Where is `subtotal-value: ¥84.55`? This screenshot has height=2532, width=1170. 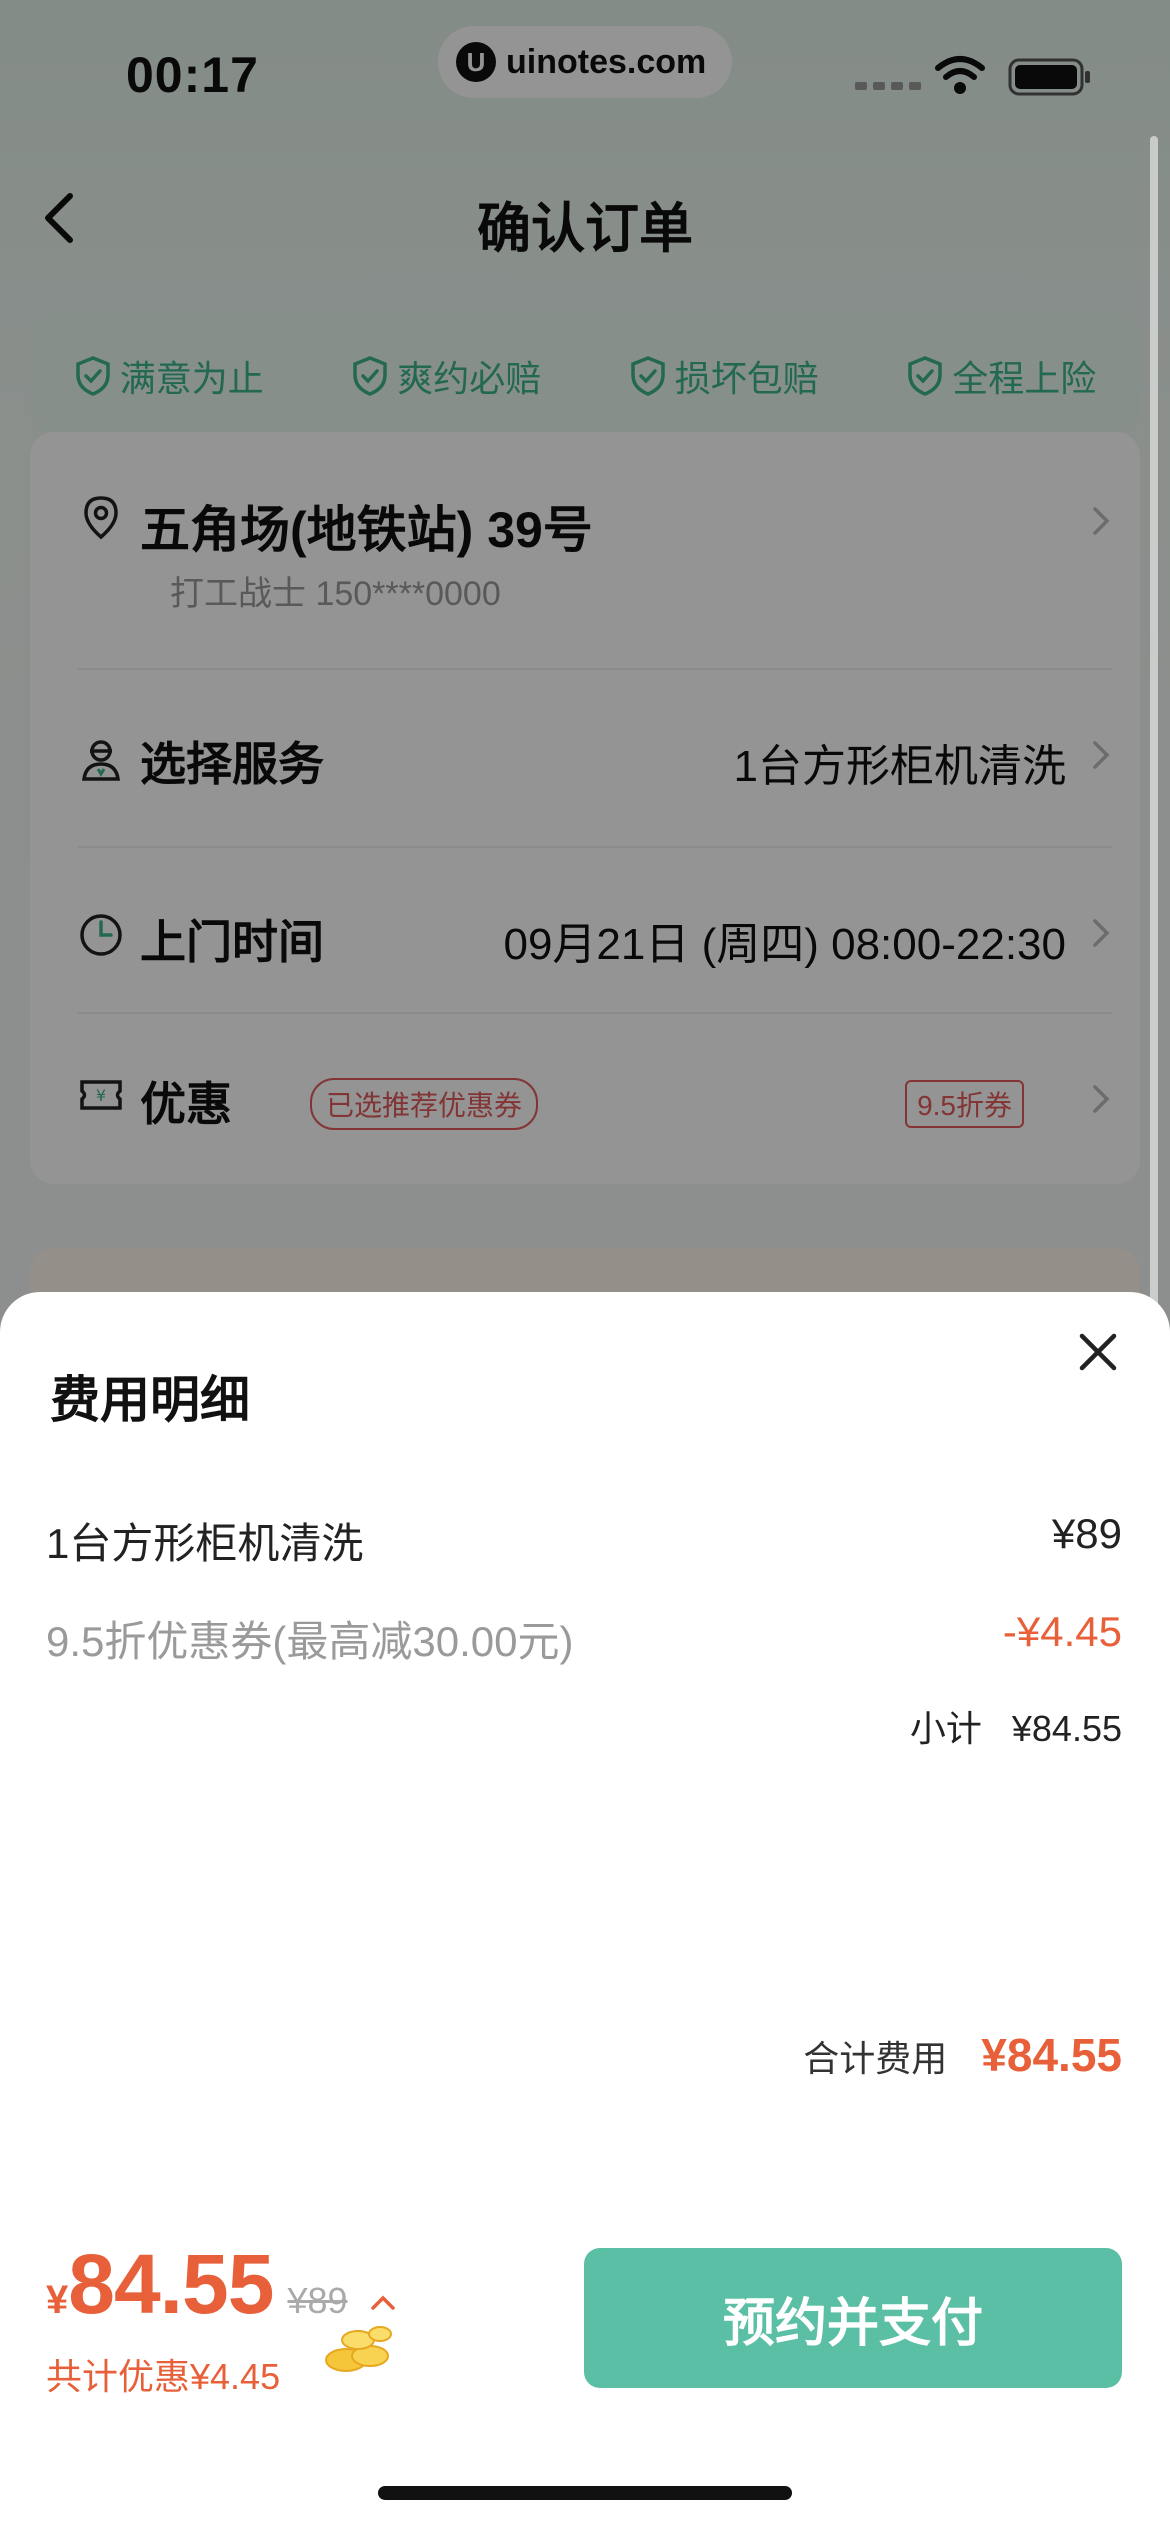 subtotal-value: ¥84.55 is located at coordinates (1066, 1728).